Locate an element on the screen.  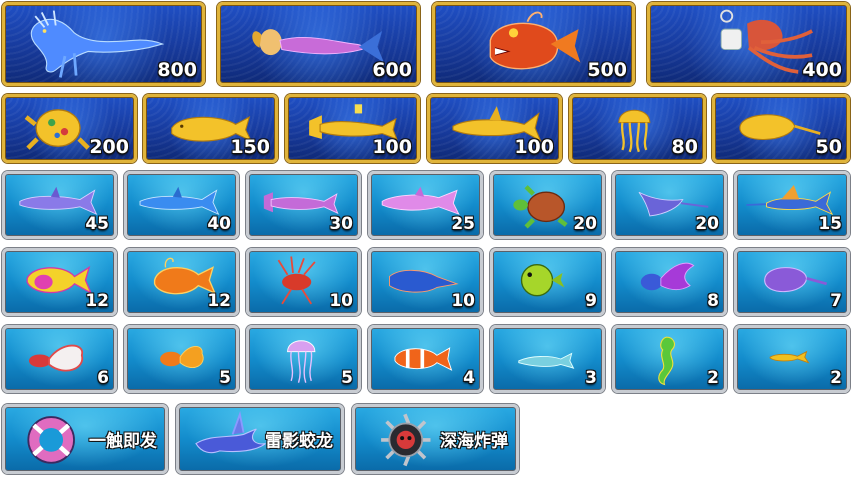
fish-value: 9 is located at coordinates (591, 301).